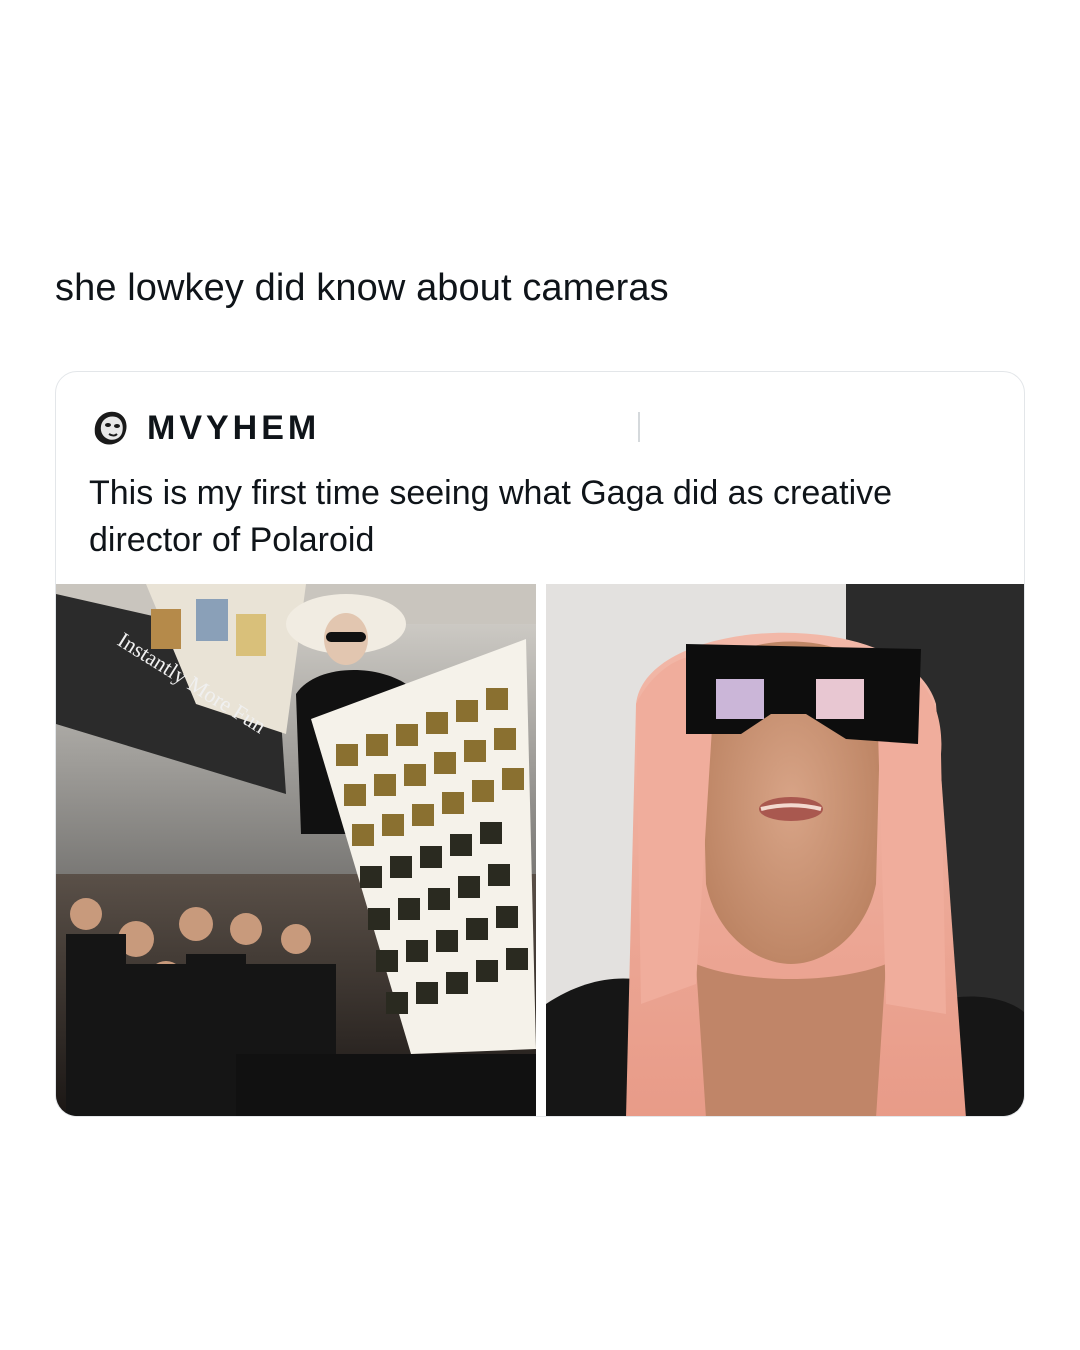 The width and height of the screenshot is (1080, 1350). I want to click on quoted-post-header: MVYHEM, so click(204, 428).